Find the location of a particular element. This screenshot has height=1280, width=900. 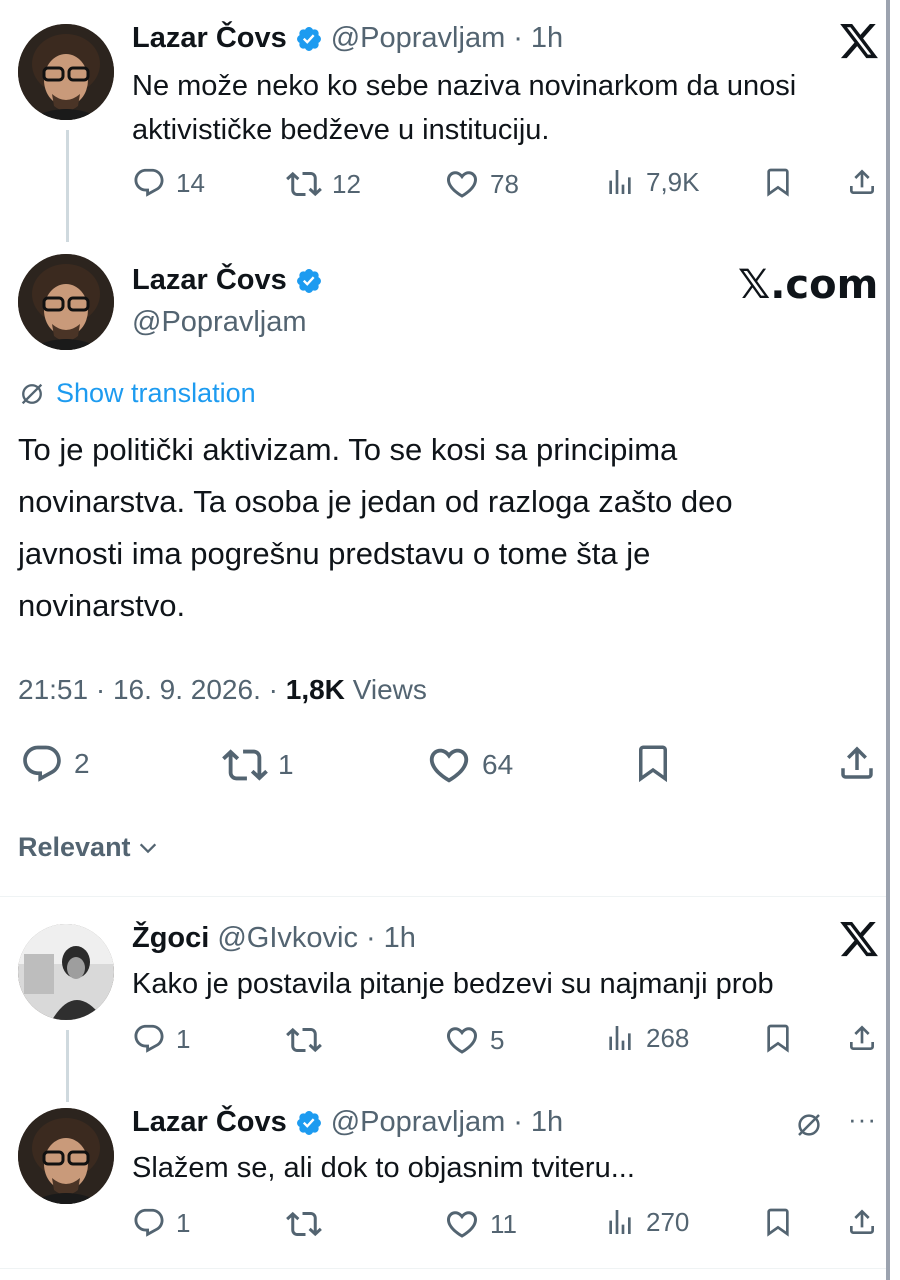

repost-count: 12 is located at coordinates (346, 183).